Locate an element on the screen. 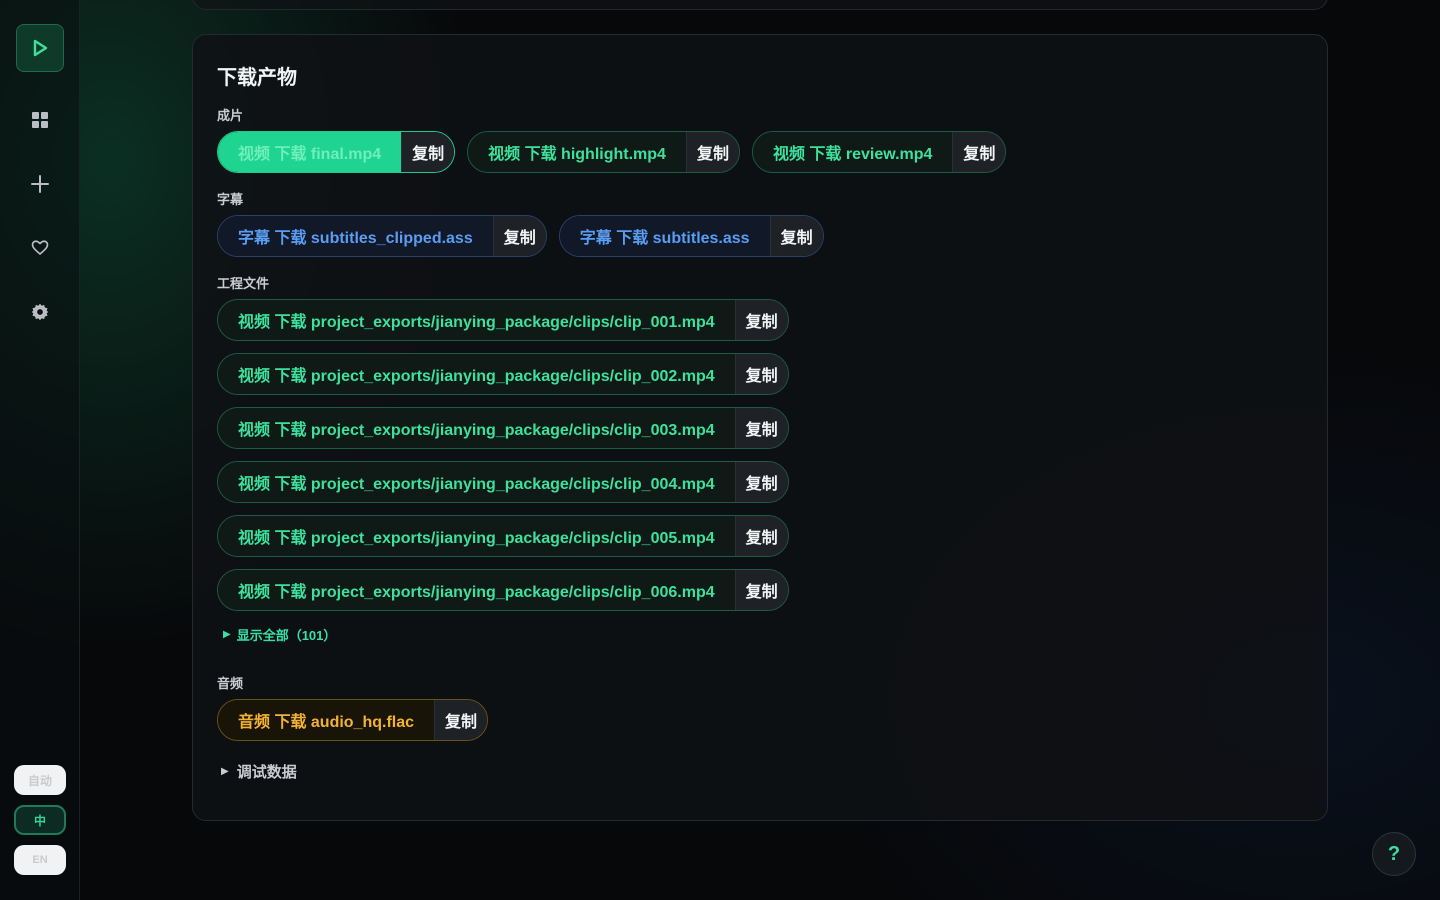  heart-icon is located at coordinates (40, 247).